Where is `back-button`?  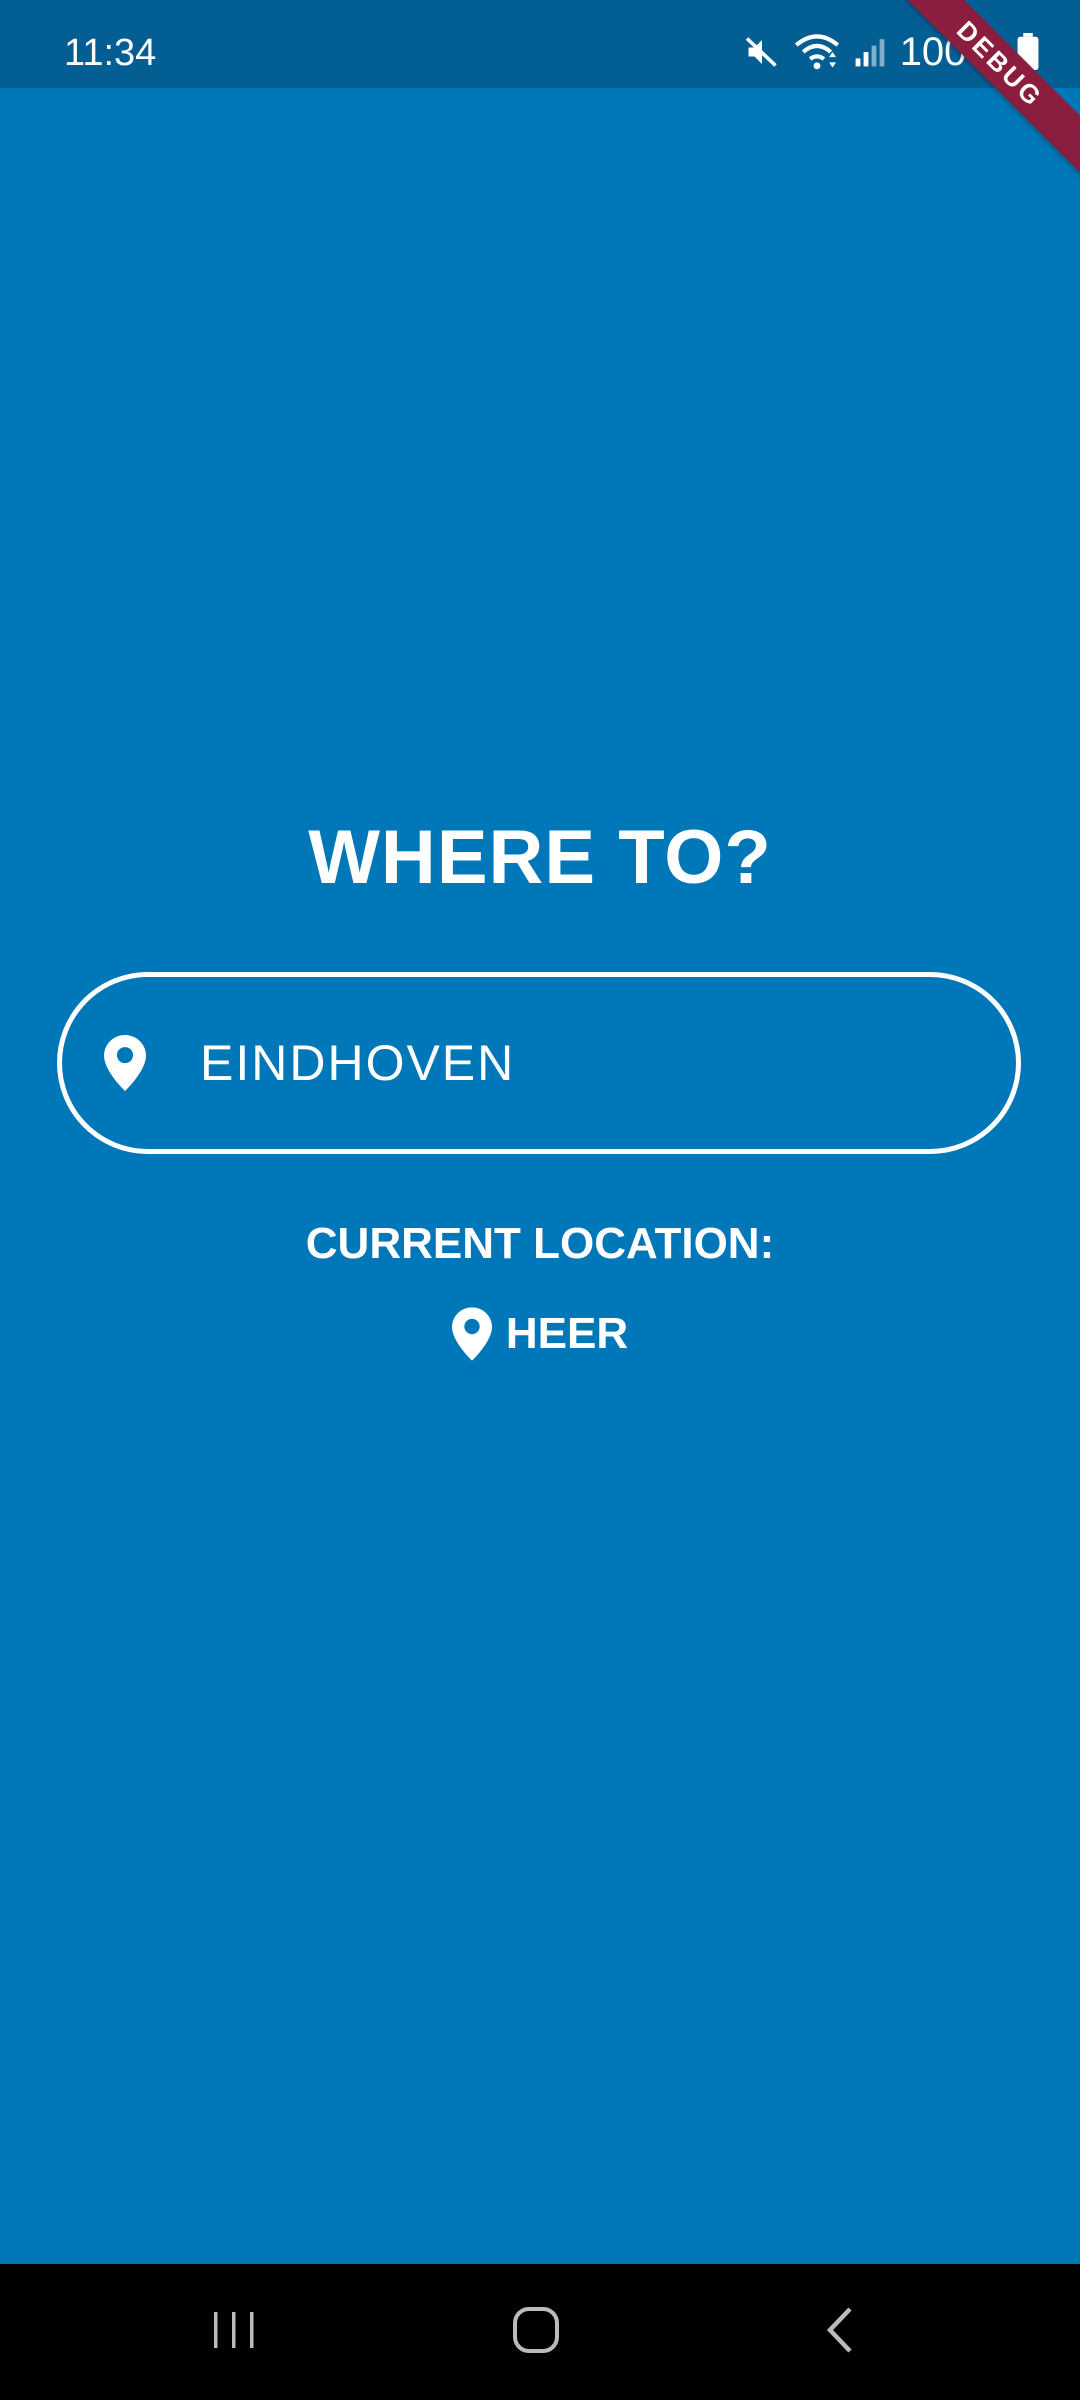 back-button is located at coordinates (840, 2332).